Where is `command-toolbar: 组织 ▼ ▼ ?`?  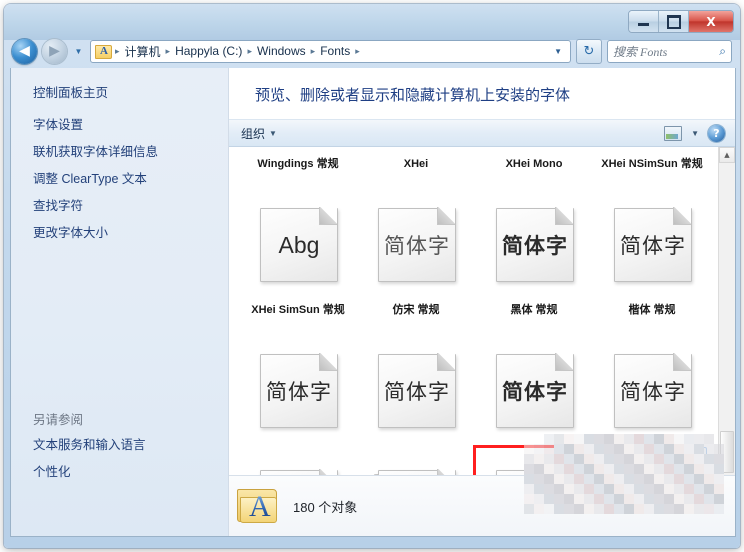 command-toolbar: 组织 ▼ ▼ ? is located at coordinates (482, 133).